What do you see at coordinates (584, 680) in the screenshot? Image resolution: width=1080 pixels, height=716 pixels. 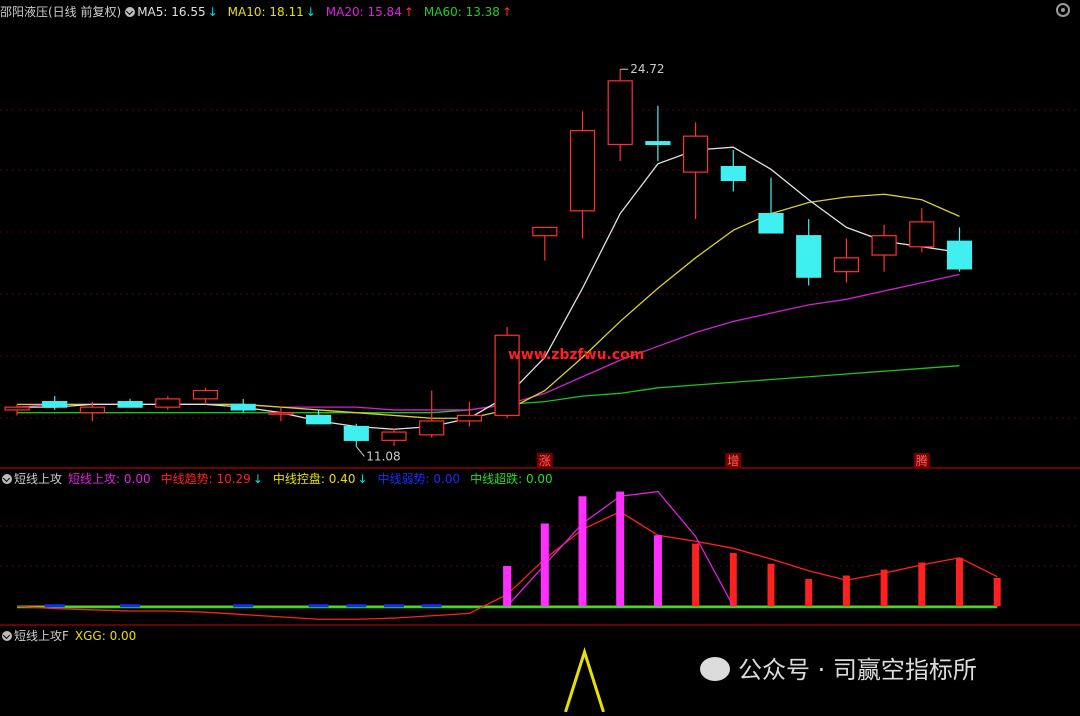 I see `xgg-spike` at bounding box center [584, 680].